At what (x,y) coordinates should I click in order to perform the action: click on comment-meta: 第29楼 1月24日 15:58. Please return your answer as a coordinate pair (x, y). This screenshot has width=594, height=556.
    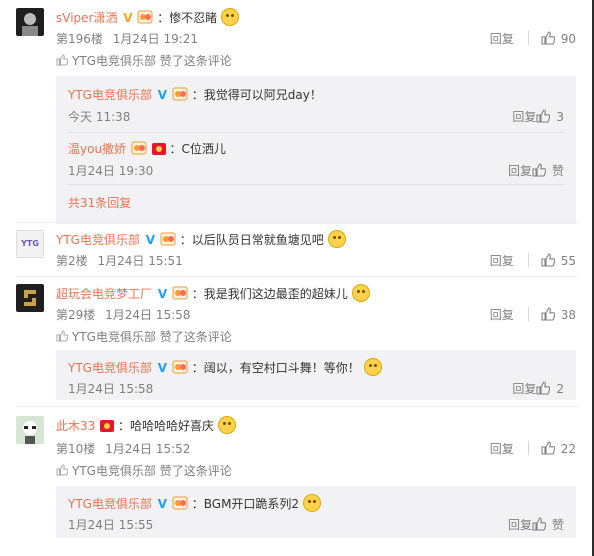
    Looking at the image, I should click on (123, 314).